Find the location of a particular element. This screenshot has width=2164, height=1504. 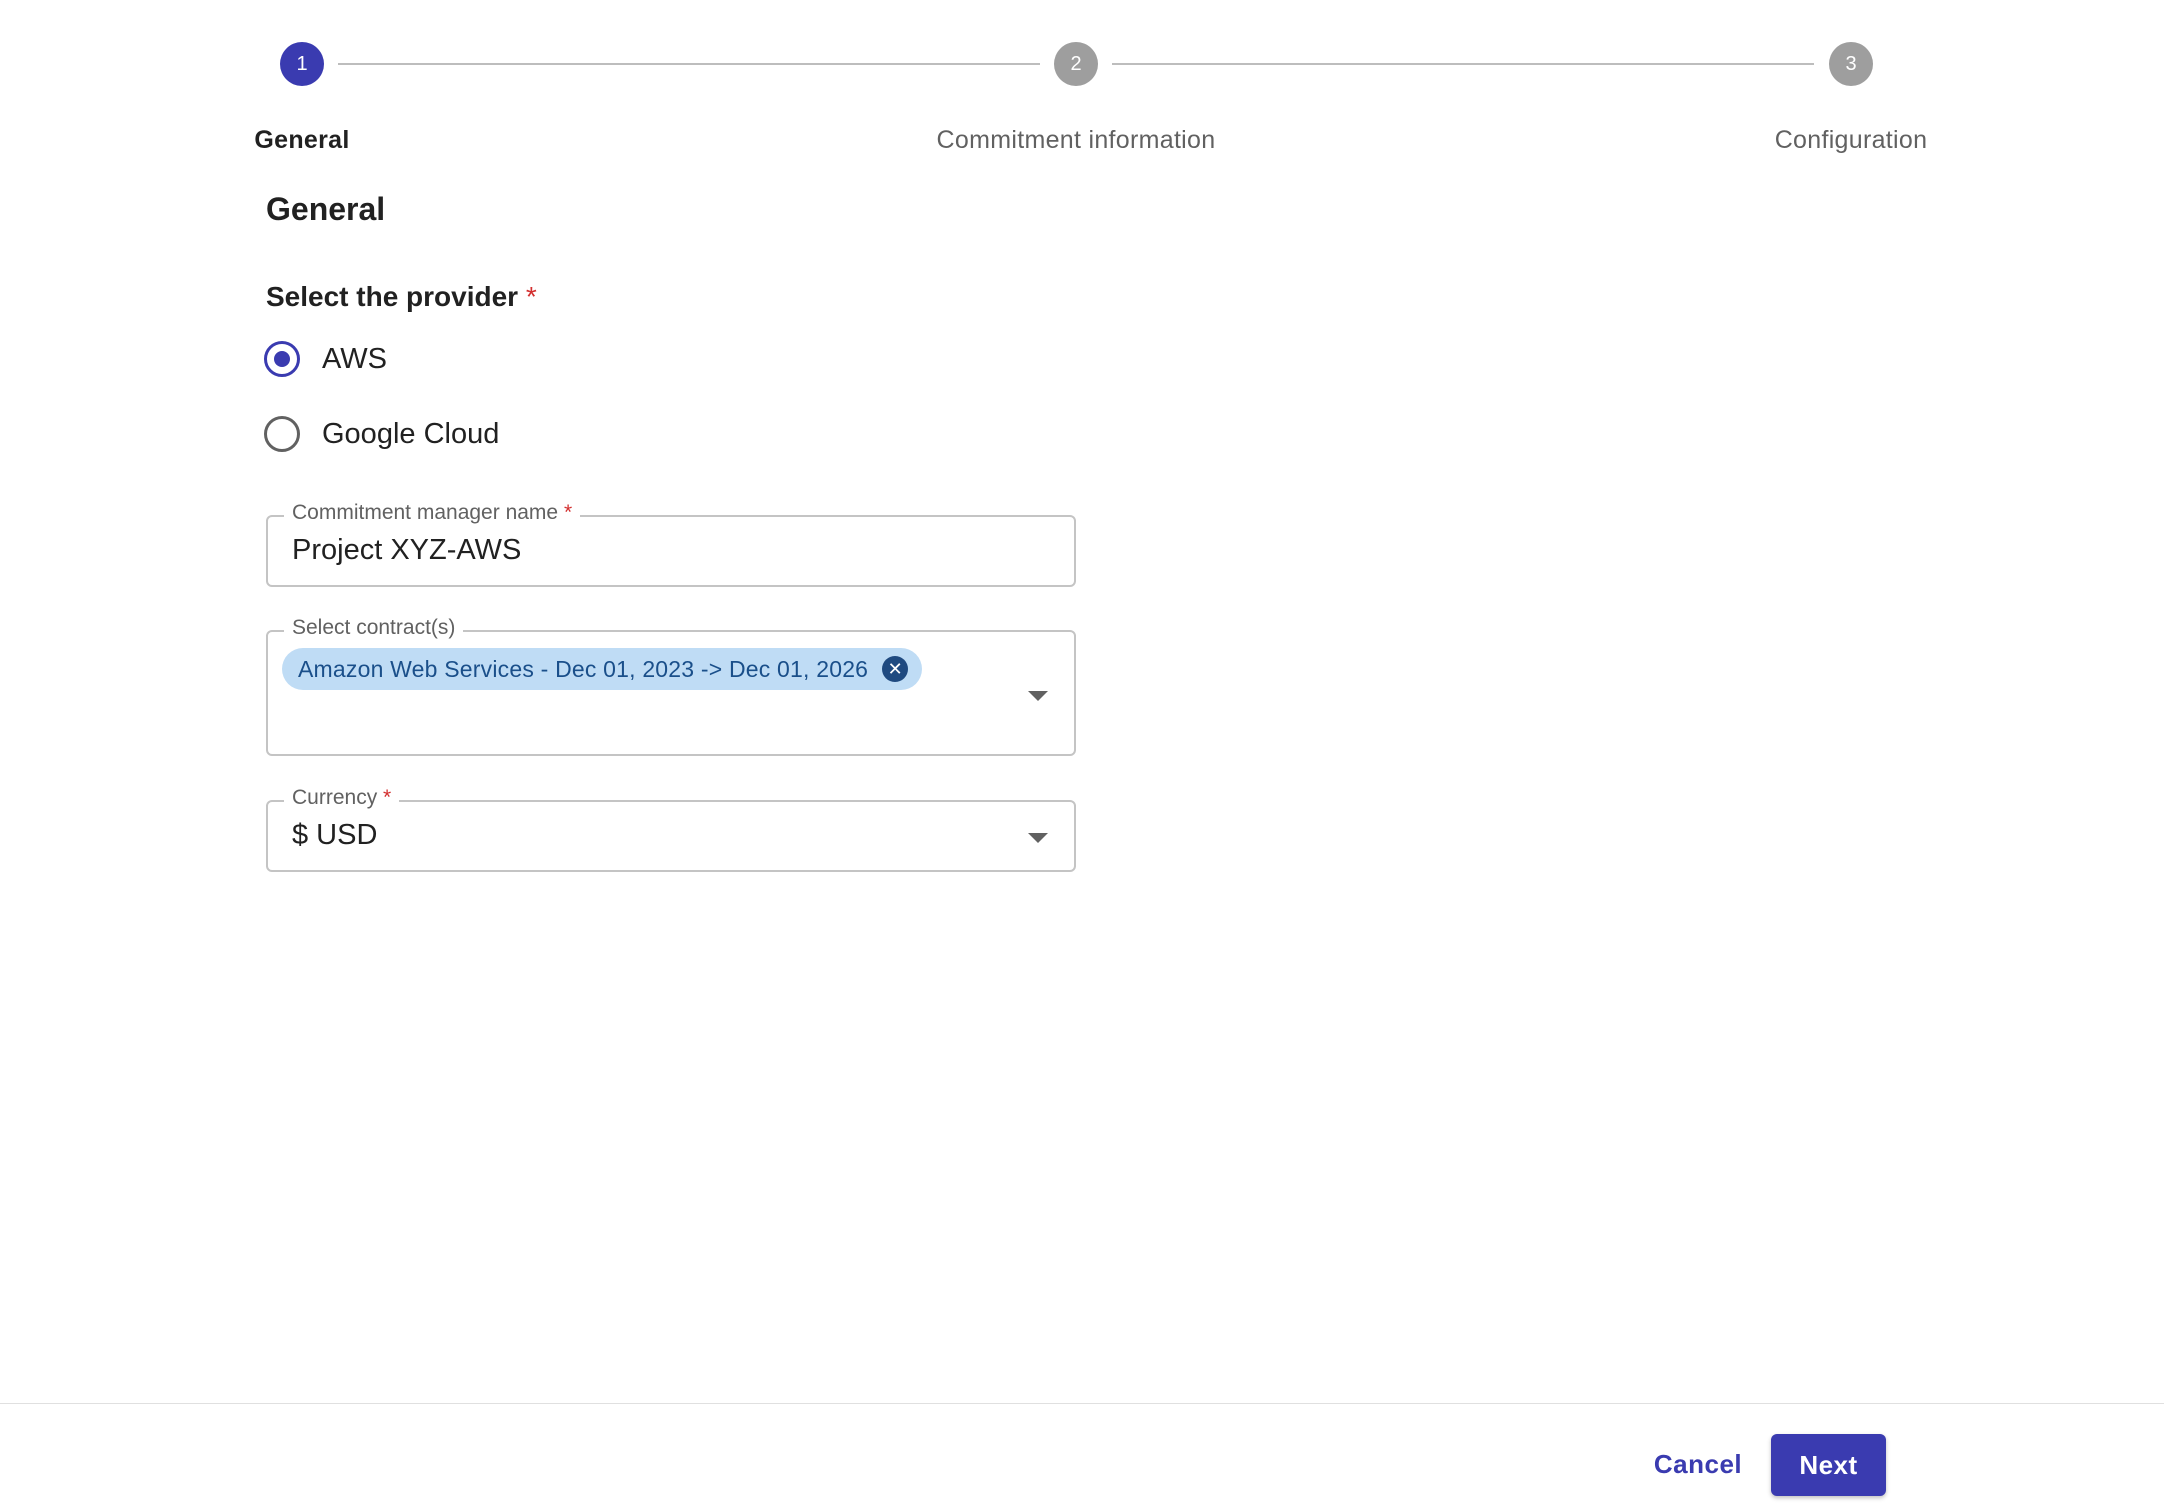

step-3-indicator: 3 is located at coordinates (1851, 64).